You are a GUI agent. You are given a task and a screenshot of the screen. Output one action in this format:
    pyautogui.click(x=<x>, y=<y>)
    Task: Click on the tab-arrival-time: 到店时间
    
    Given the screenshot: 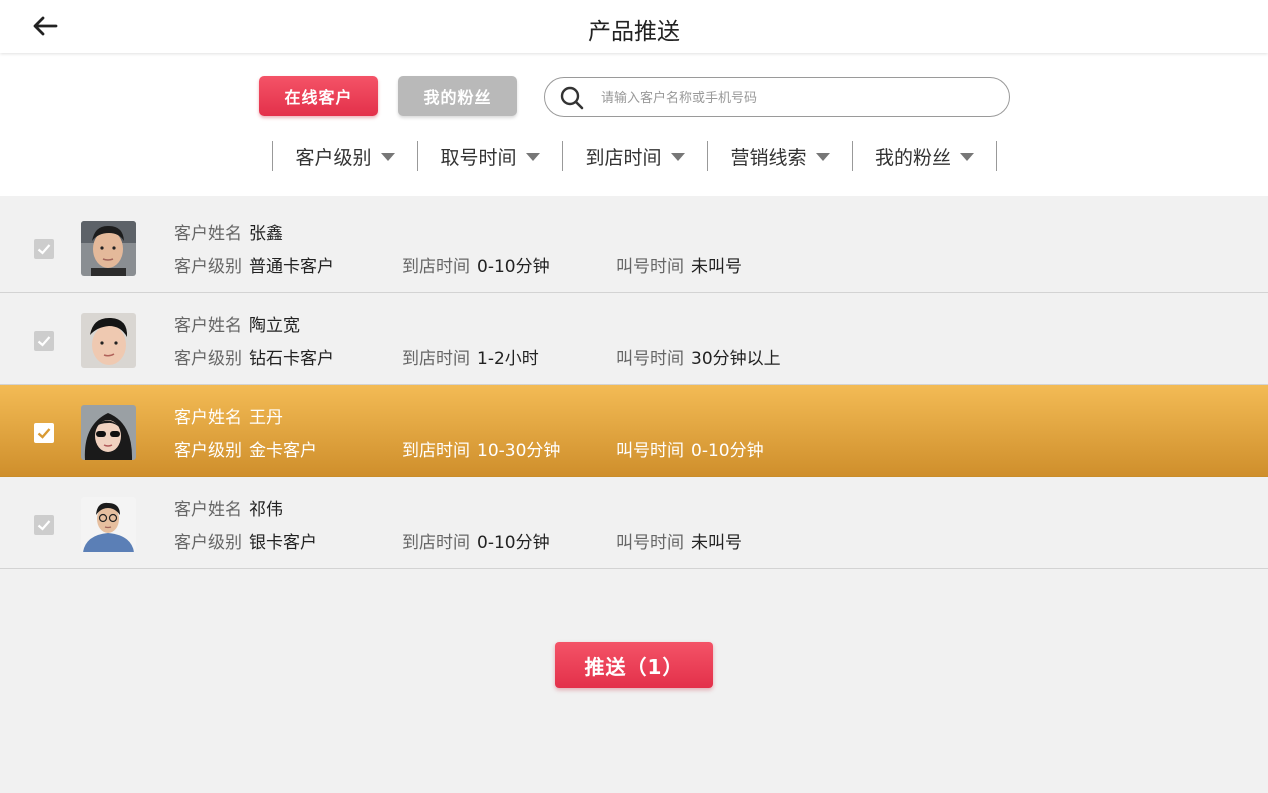 What is the action you would take?
    pyautogui.click(x=634, y=156)
    